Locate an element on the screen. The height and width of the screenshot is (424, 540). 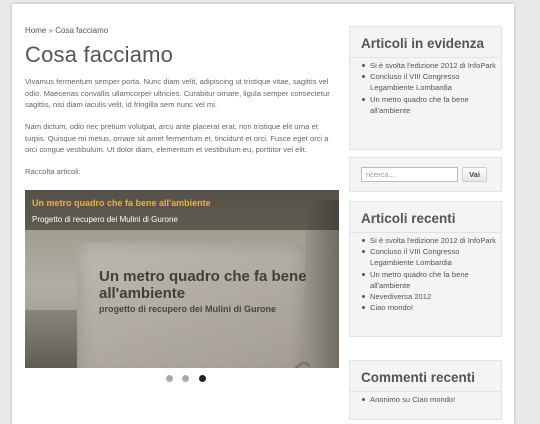
widget-title: Articoli recenti is located at coordinates (408, 218).